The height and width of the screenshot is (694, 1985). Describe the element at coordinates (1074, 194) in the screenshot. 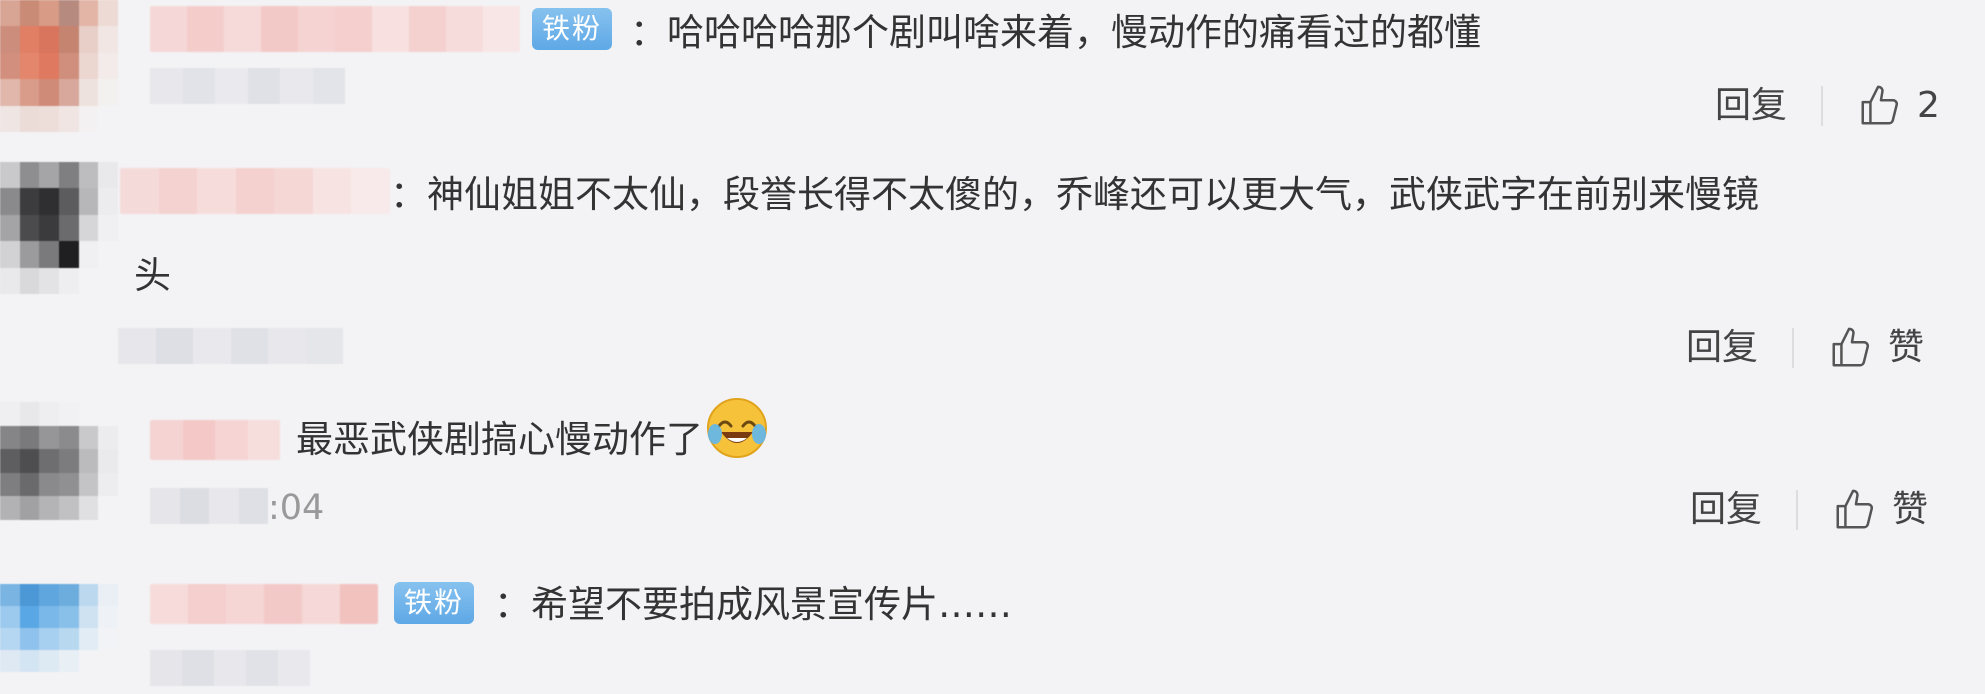

I see `comment-text-line1: ：神仙姐姐不太仙，段誉长得不太傻的，乔峰还可以更大气，武侠武字在前别来慢镜` at that location.